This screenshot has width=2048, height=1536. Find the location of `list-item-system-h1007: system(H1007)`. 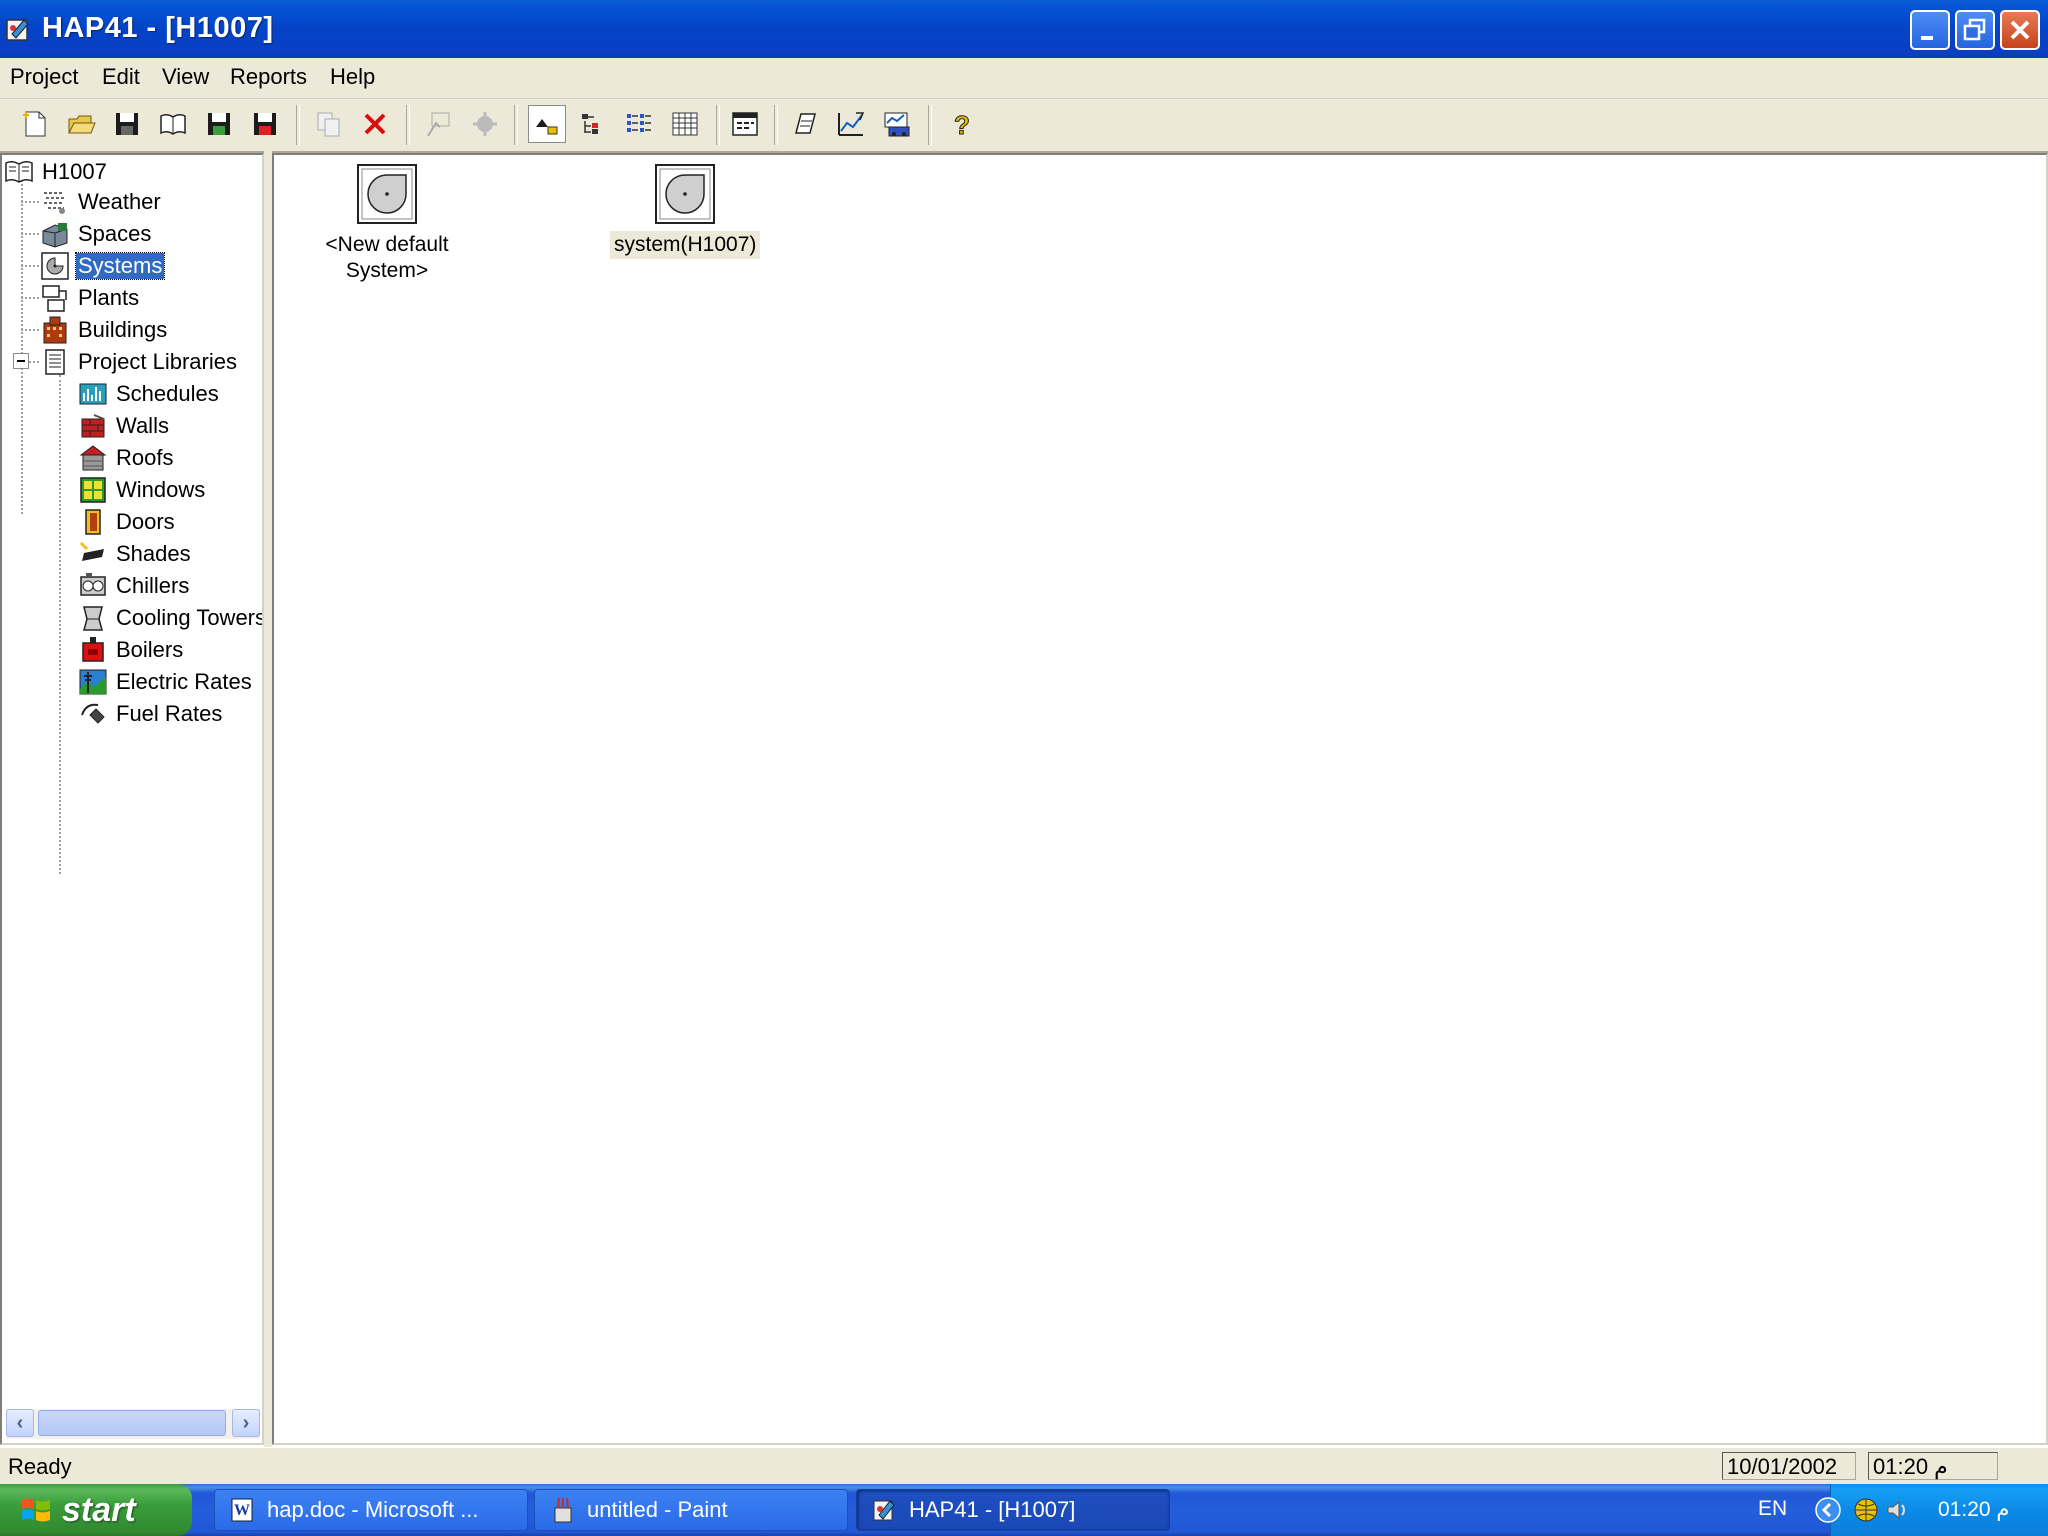

list-item-system-h1007: system(H1007) is located at coordinates (685, 211).